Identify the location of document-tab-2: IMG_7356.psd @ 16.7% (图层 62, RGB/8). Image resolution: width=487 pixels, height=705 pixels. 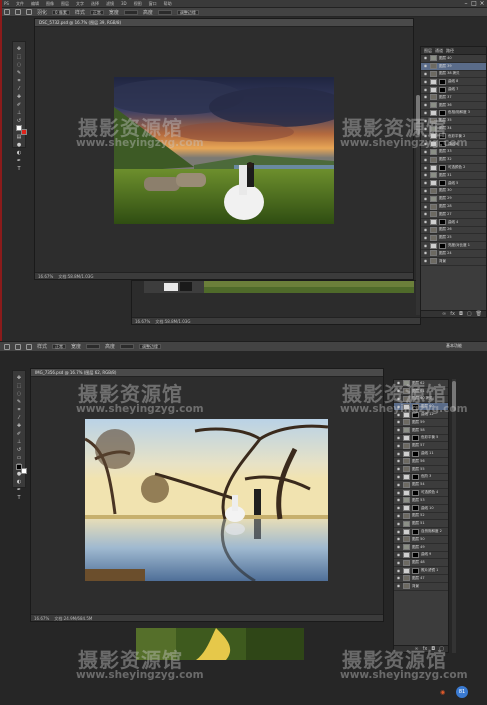
(207, 373).